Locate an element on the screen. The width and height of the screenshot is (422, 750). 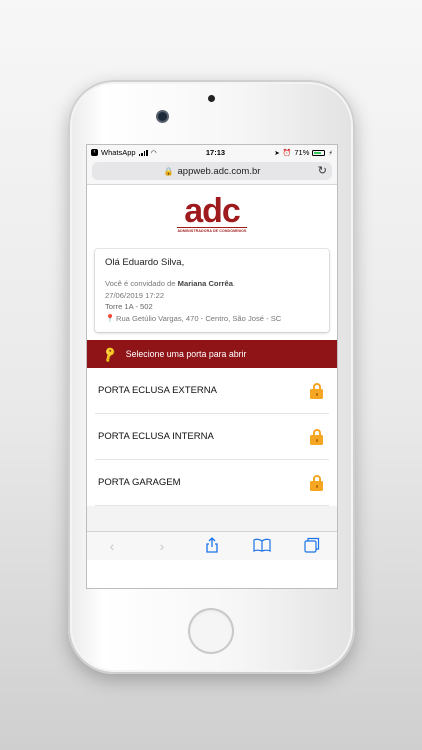
back-arrow-icon: ‹ is located at coordinates (94, 152).